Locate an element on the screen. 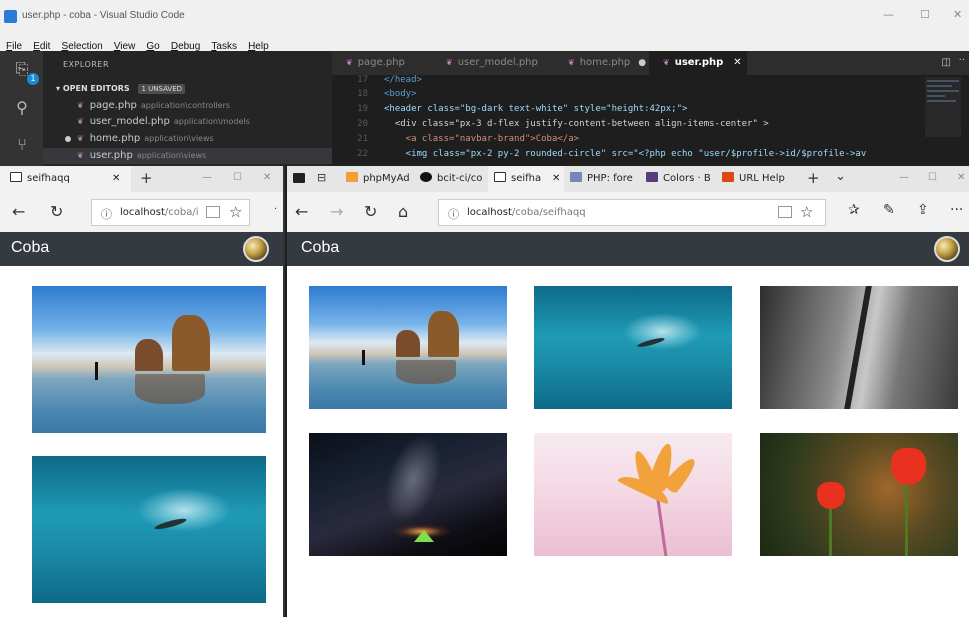 This screenshot has width=969, height=617. web-note-icon: ✎ is located at coordinates (889, 210).